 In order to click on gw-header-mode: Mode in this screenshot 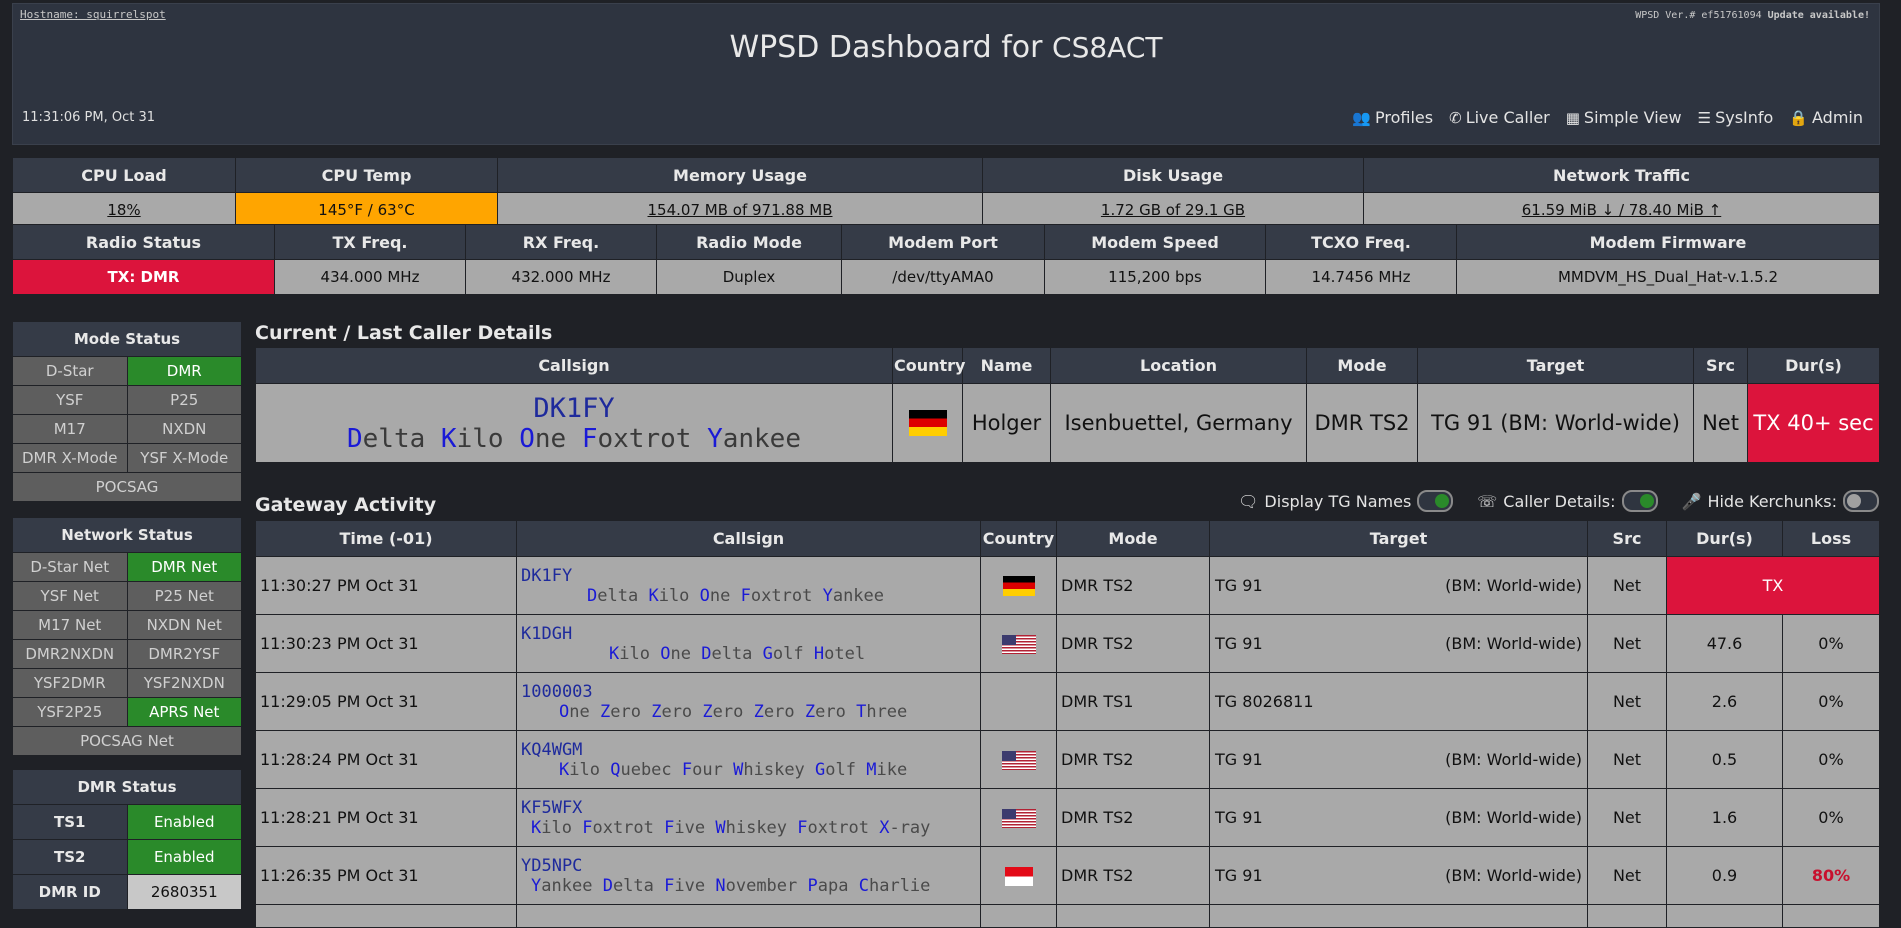, I will do `click(1133, 538)`.